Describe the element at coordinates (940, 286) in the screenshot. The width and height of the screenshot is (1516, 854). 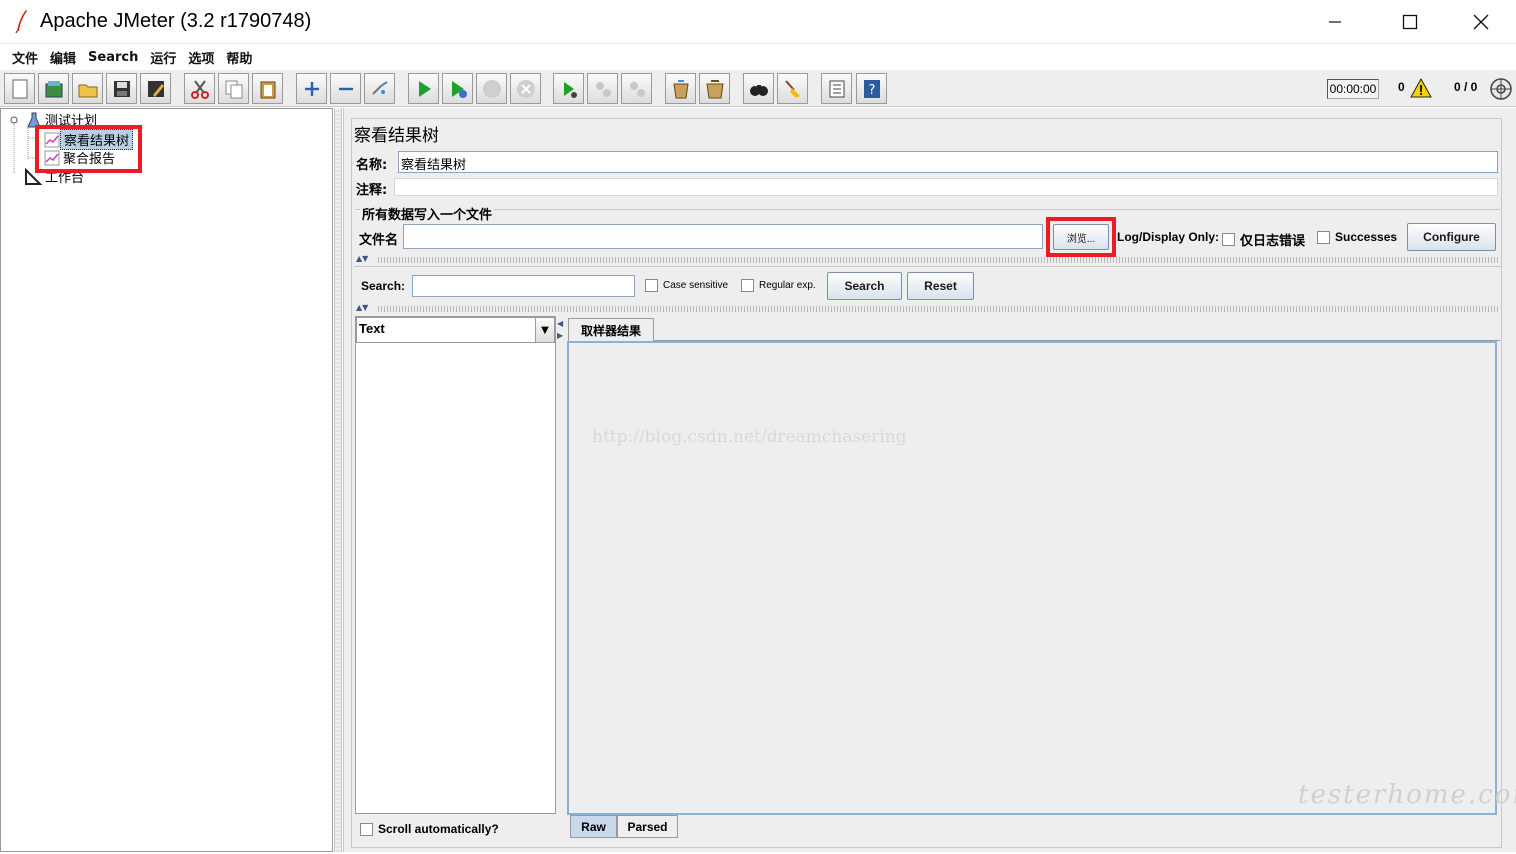
I see `reset-button: Reset` at that location.